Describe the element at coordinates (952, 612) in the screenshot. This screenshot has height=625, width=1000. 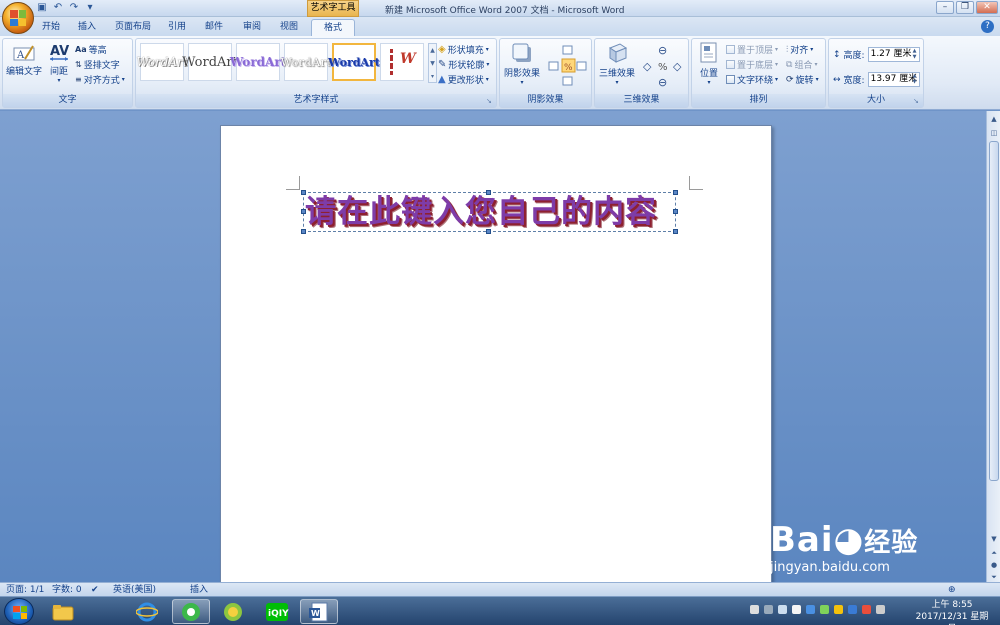
I see `taskbar-clock: 上午 8:55 2017/12/31 星期日` at that location.